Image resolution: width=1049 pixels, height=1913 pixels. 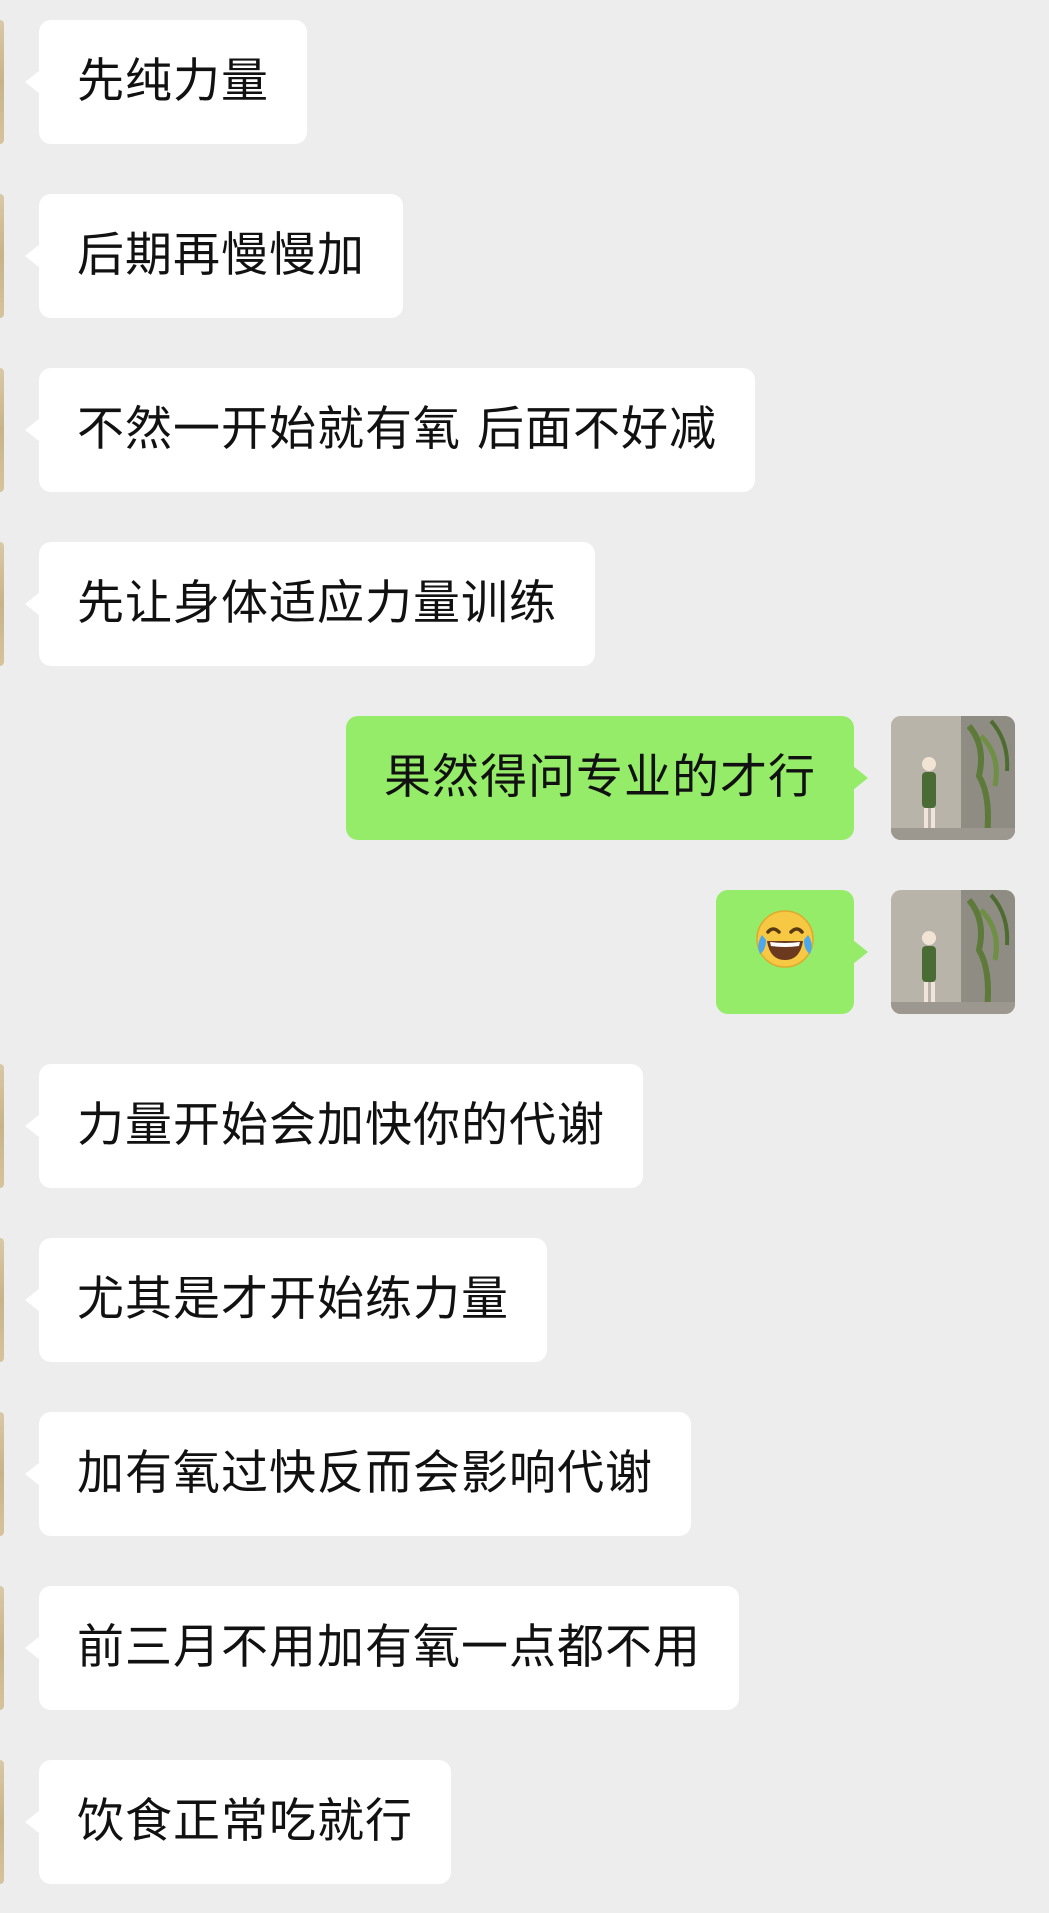 I want to click on message-bubble: 前三月不用加有氧一点都不用, so click(x=382, y=1648).